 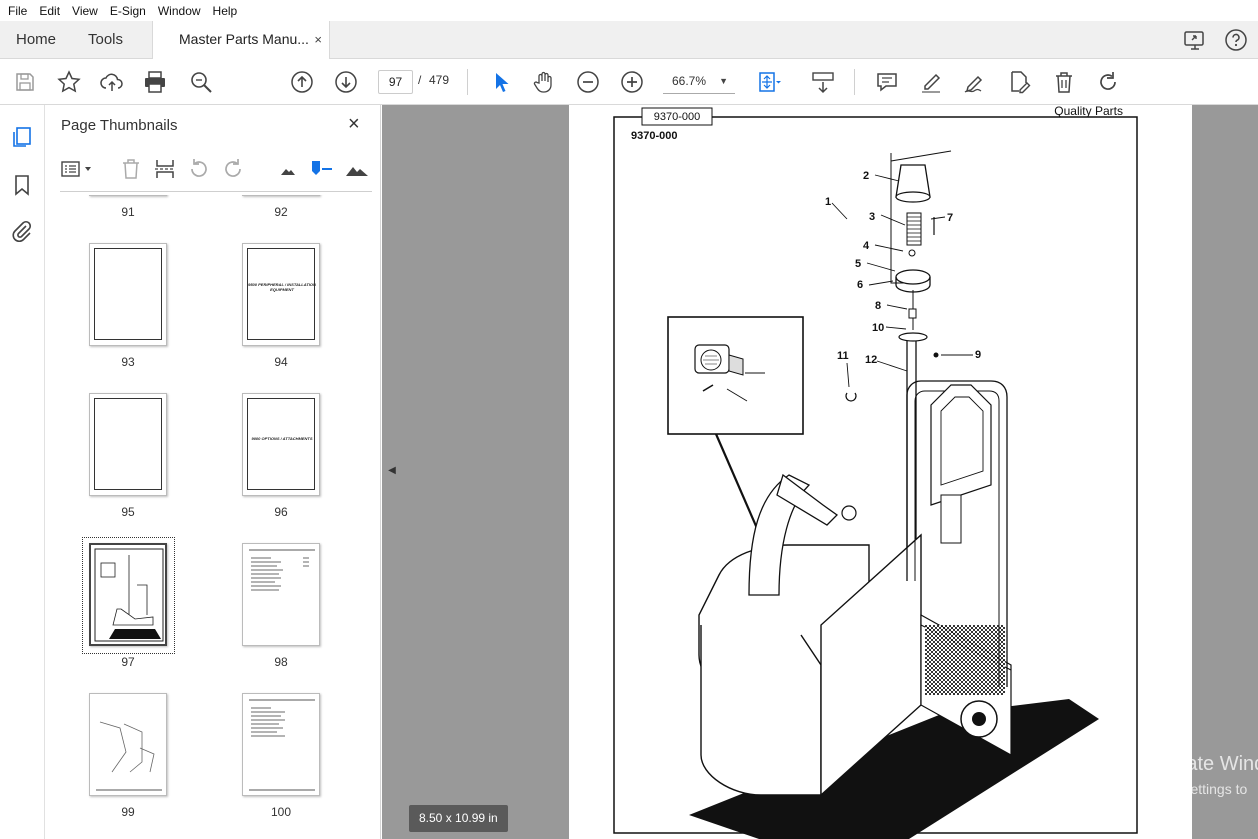 What do you see at coordinates (281, 294) in the screenshot?
I see `page-thumbnail-94: 9500 PERIPHERAL / INSTALLATION EQUIPMENT` at bounding box center [281, 294].